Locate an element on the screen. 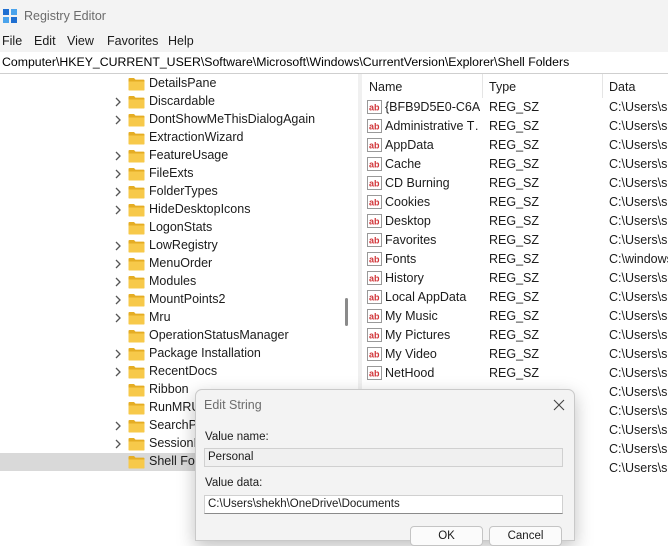 The image size is (668, 546). value-row: ab CD Burning REG_SZ C:\Users\she is located at coordinates (515, 183).